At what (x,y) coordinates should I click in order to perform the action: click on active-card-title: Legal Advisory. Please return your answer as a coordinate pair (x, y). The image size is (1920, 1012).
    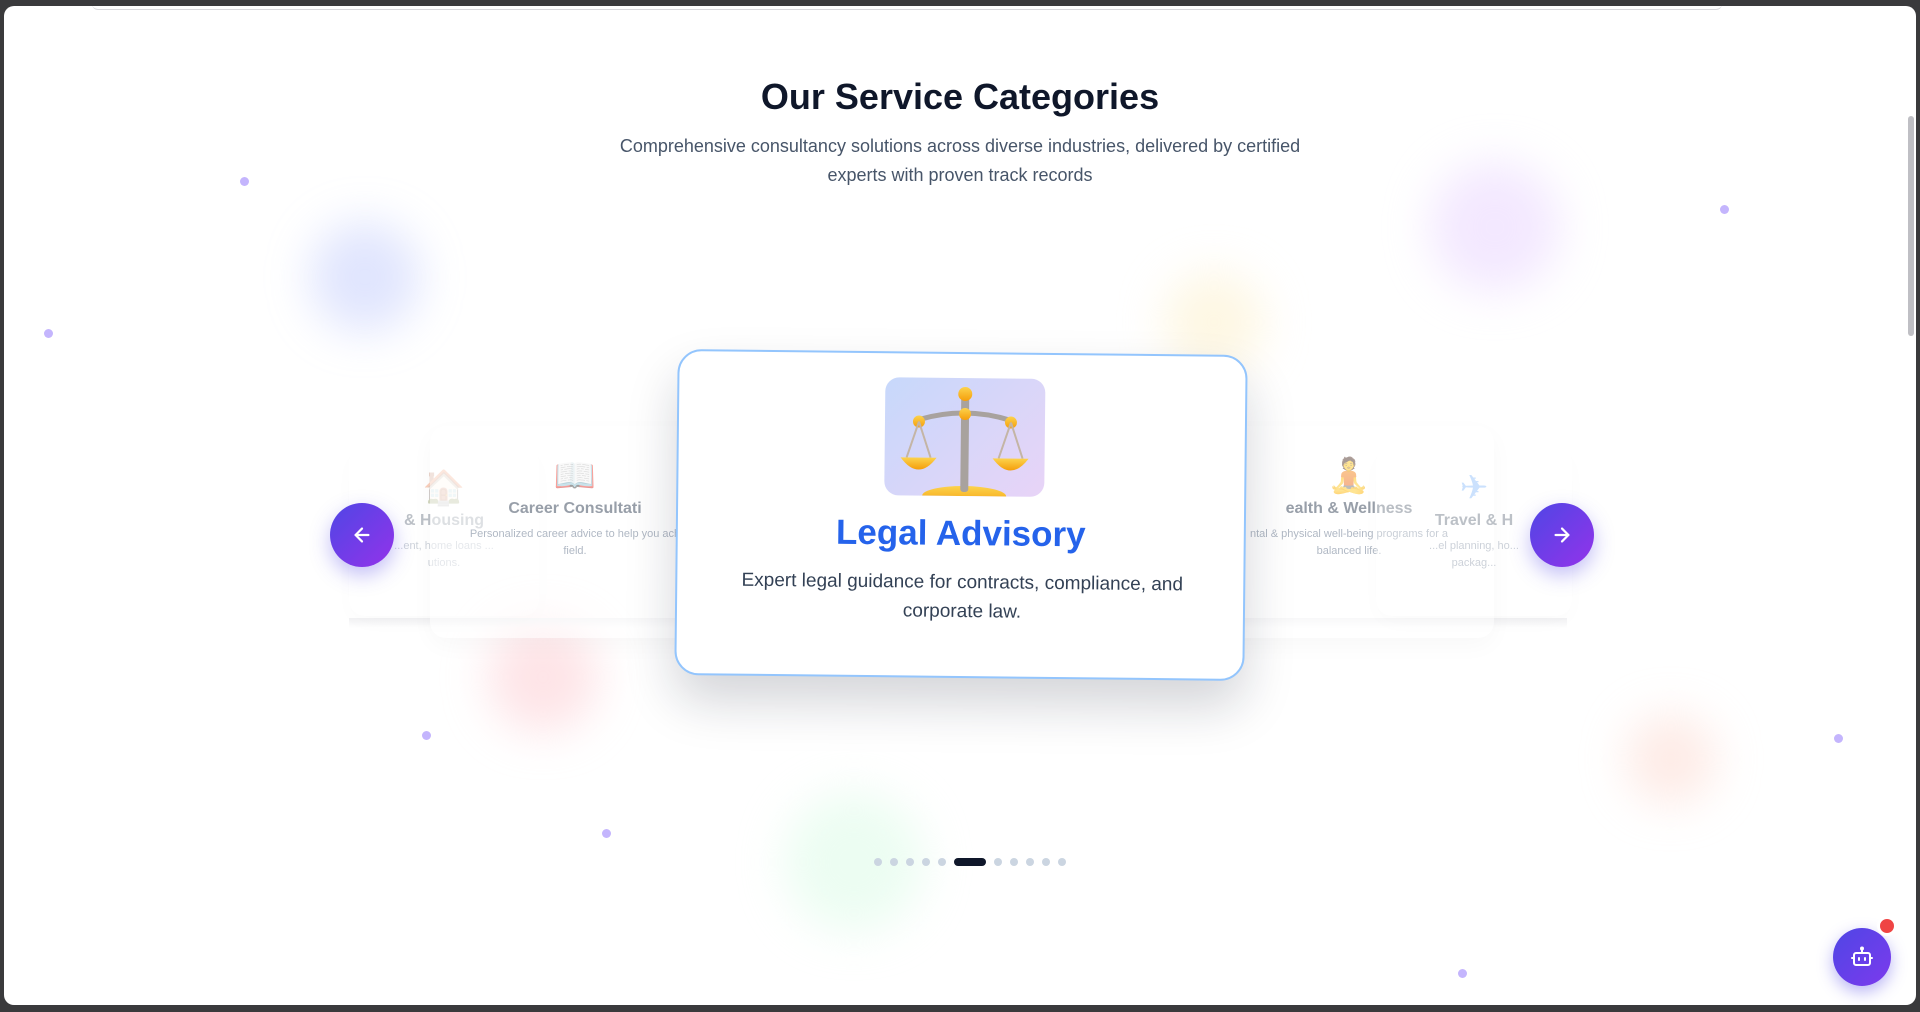
    Looking at the image, I should click on (960, 533).